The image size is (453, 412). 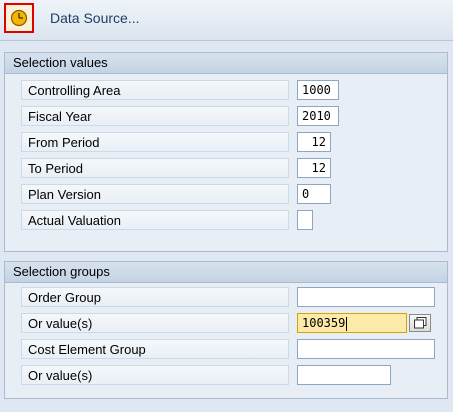 I want to click on from-period-label: From Period, so click(x=155, y=142).